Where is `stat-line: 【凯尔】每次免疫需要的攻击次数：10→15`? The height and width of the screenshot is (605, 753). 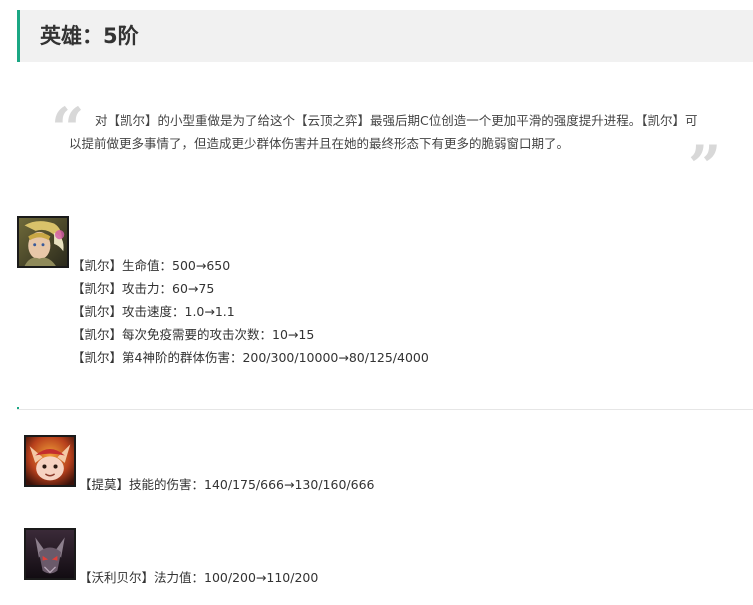 stat-line: 【凯尔】每次免疫需要的攻击次数：10→15 is located at coordinates (193, 334).